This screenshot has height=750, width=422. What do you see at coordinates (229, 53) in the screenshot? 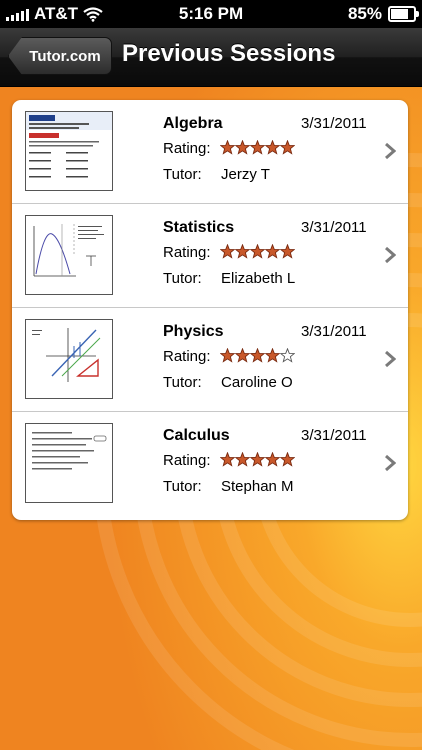
I see `page-title: Previous Sessions` at bounding box center [229, 53].